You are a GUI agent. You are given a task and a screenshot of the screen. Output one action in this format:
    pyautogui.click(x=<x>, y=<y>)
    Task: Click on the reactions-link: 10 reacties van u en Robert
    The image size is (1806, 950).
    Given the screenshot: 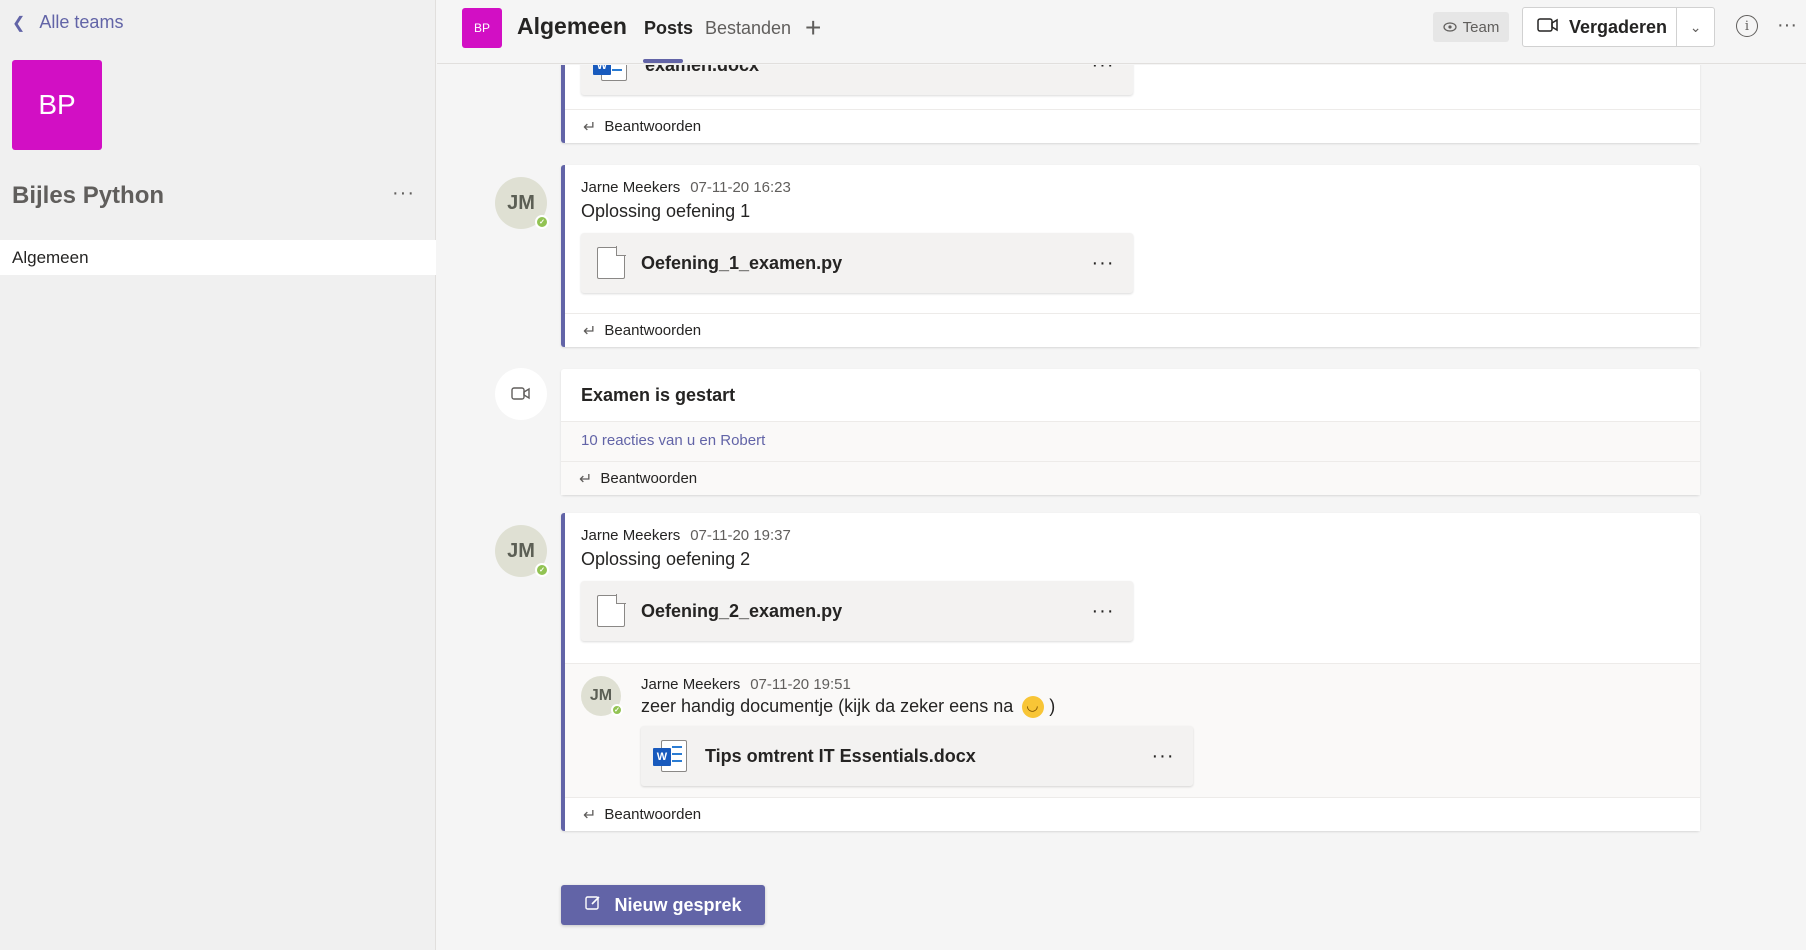 What is the action you would take?
    pyautogui.click(x=673, y=440)
    